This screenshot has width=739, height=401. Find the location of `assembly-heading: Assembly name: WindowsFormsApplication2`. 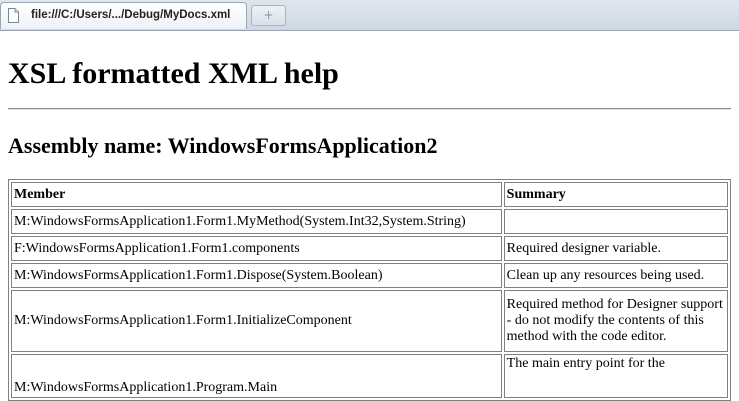

assembly-heading: Assembly name: WindowsFormsApplication2 is located at coordinates (223, 145).